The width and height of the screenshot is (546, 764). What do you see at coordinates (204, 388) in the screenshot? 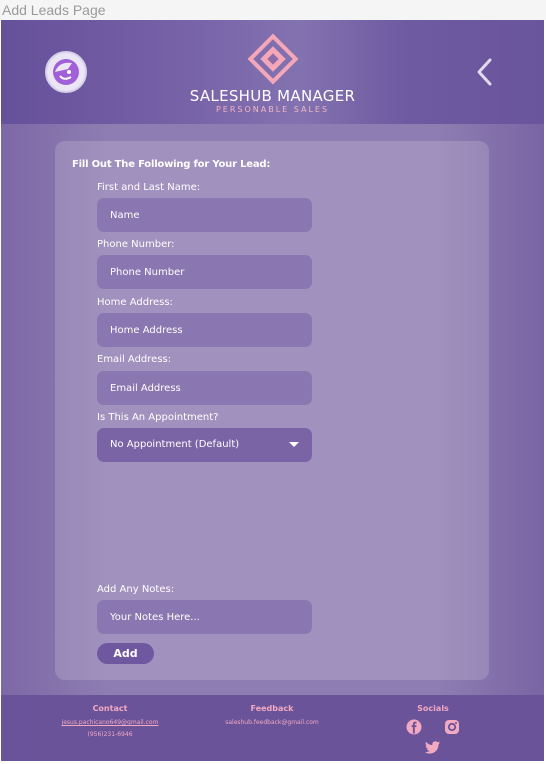
I see `email-input` at bounding box center [204, 388].